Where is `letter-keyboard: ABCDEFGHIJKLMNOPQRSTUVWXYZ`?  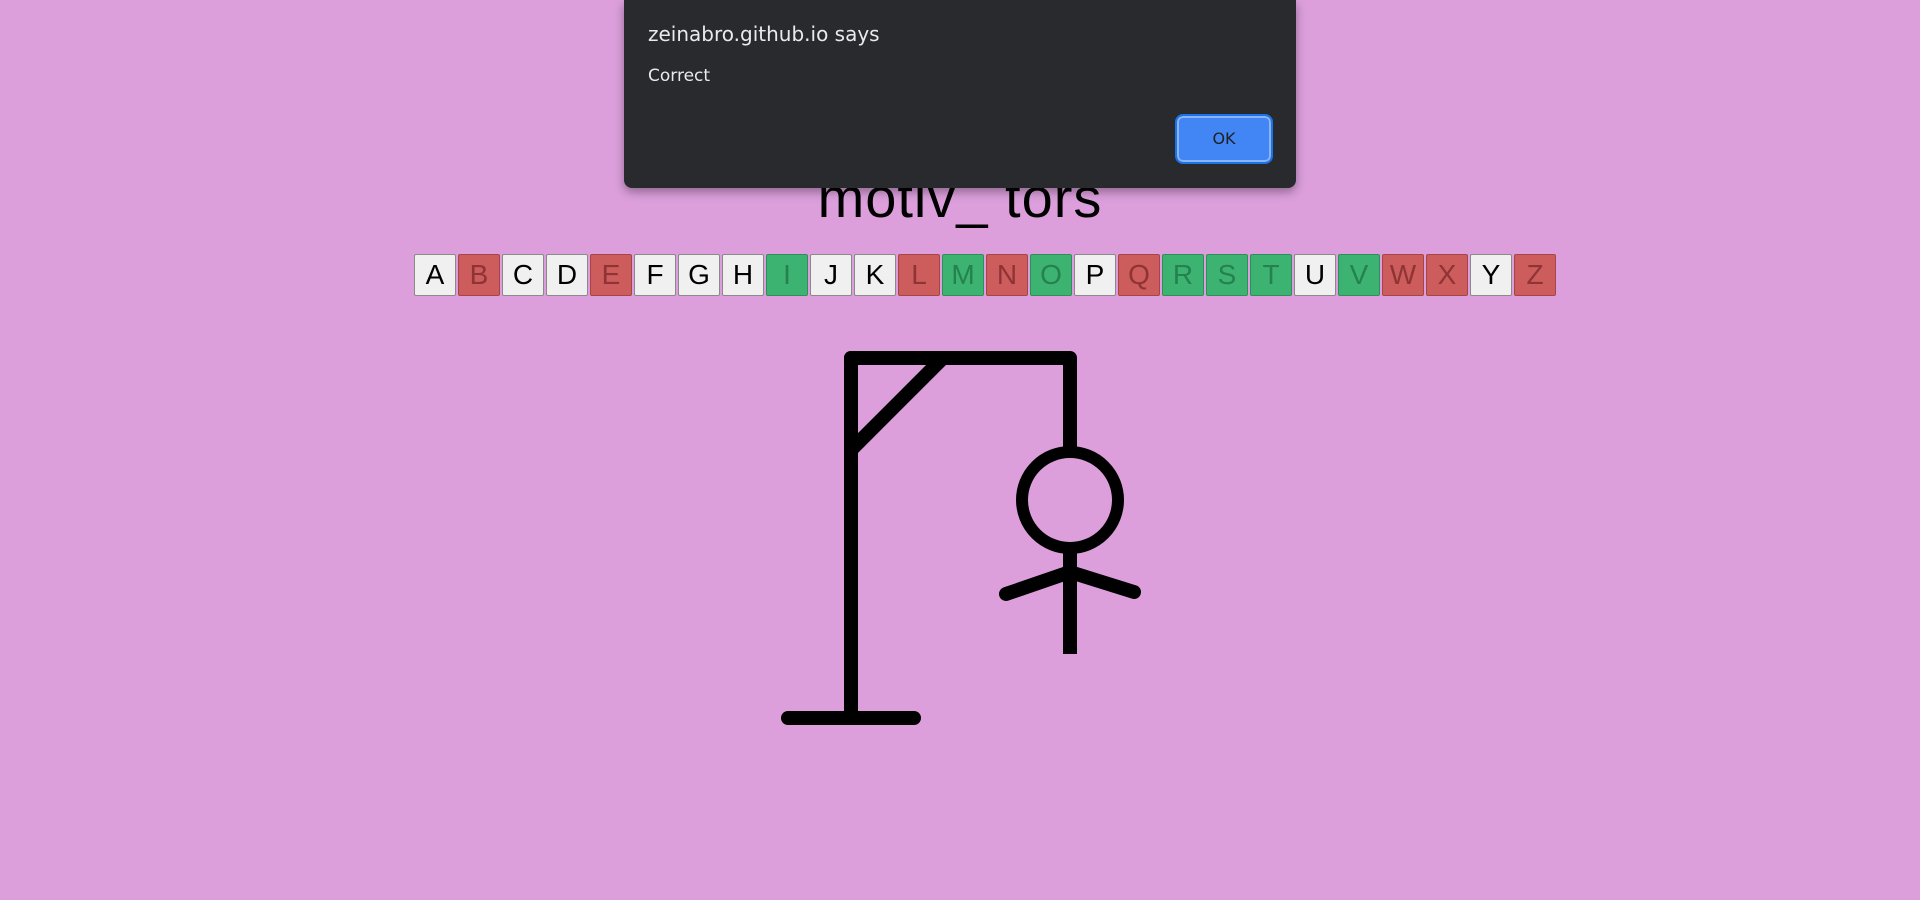 letter-keyboard: ABCDEFGHIJKLMNOPQRSTUVWXYZ is located at coordinates (986, 275).